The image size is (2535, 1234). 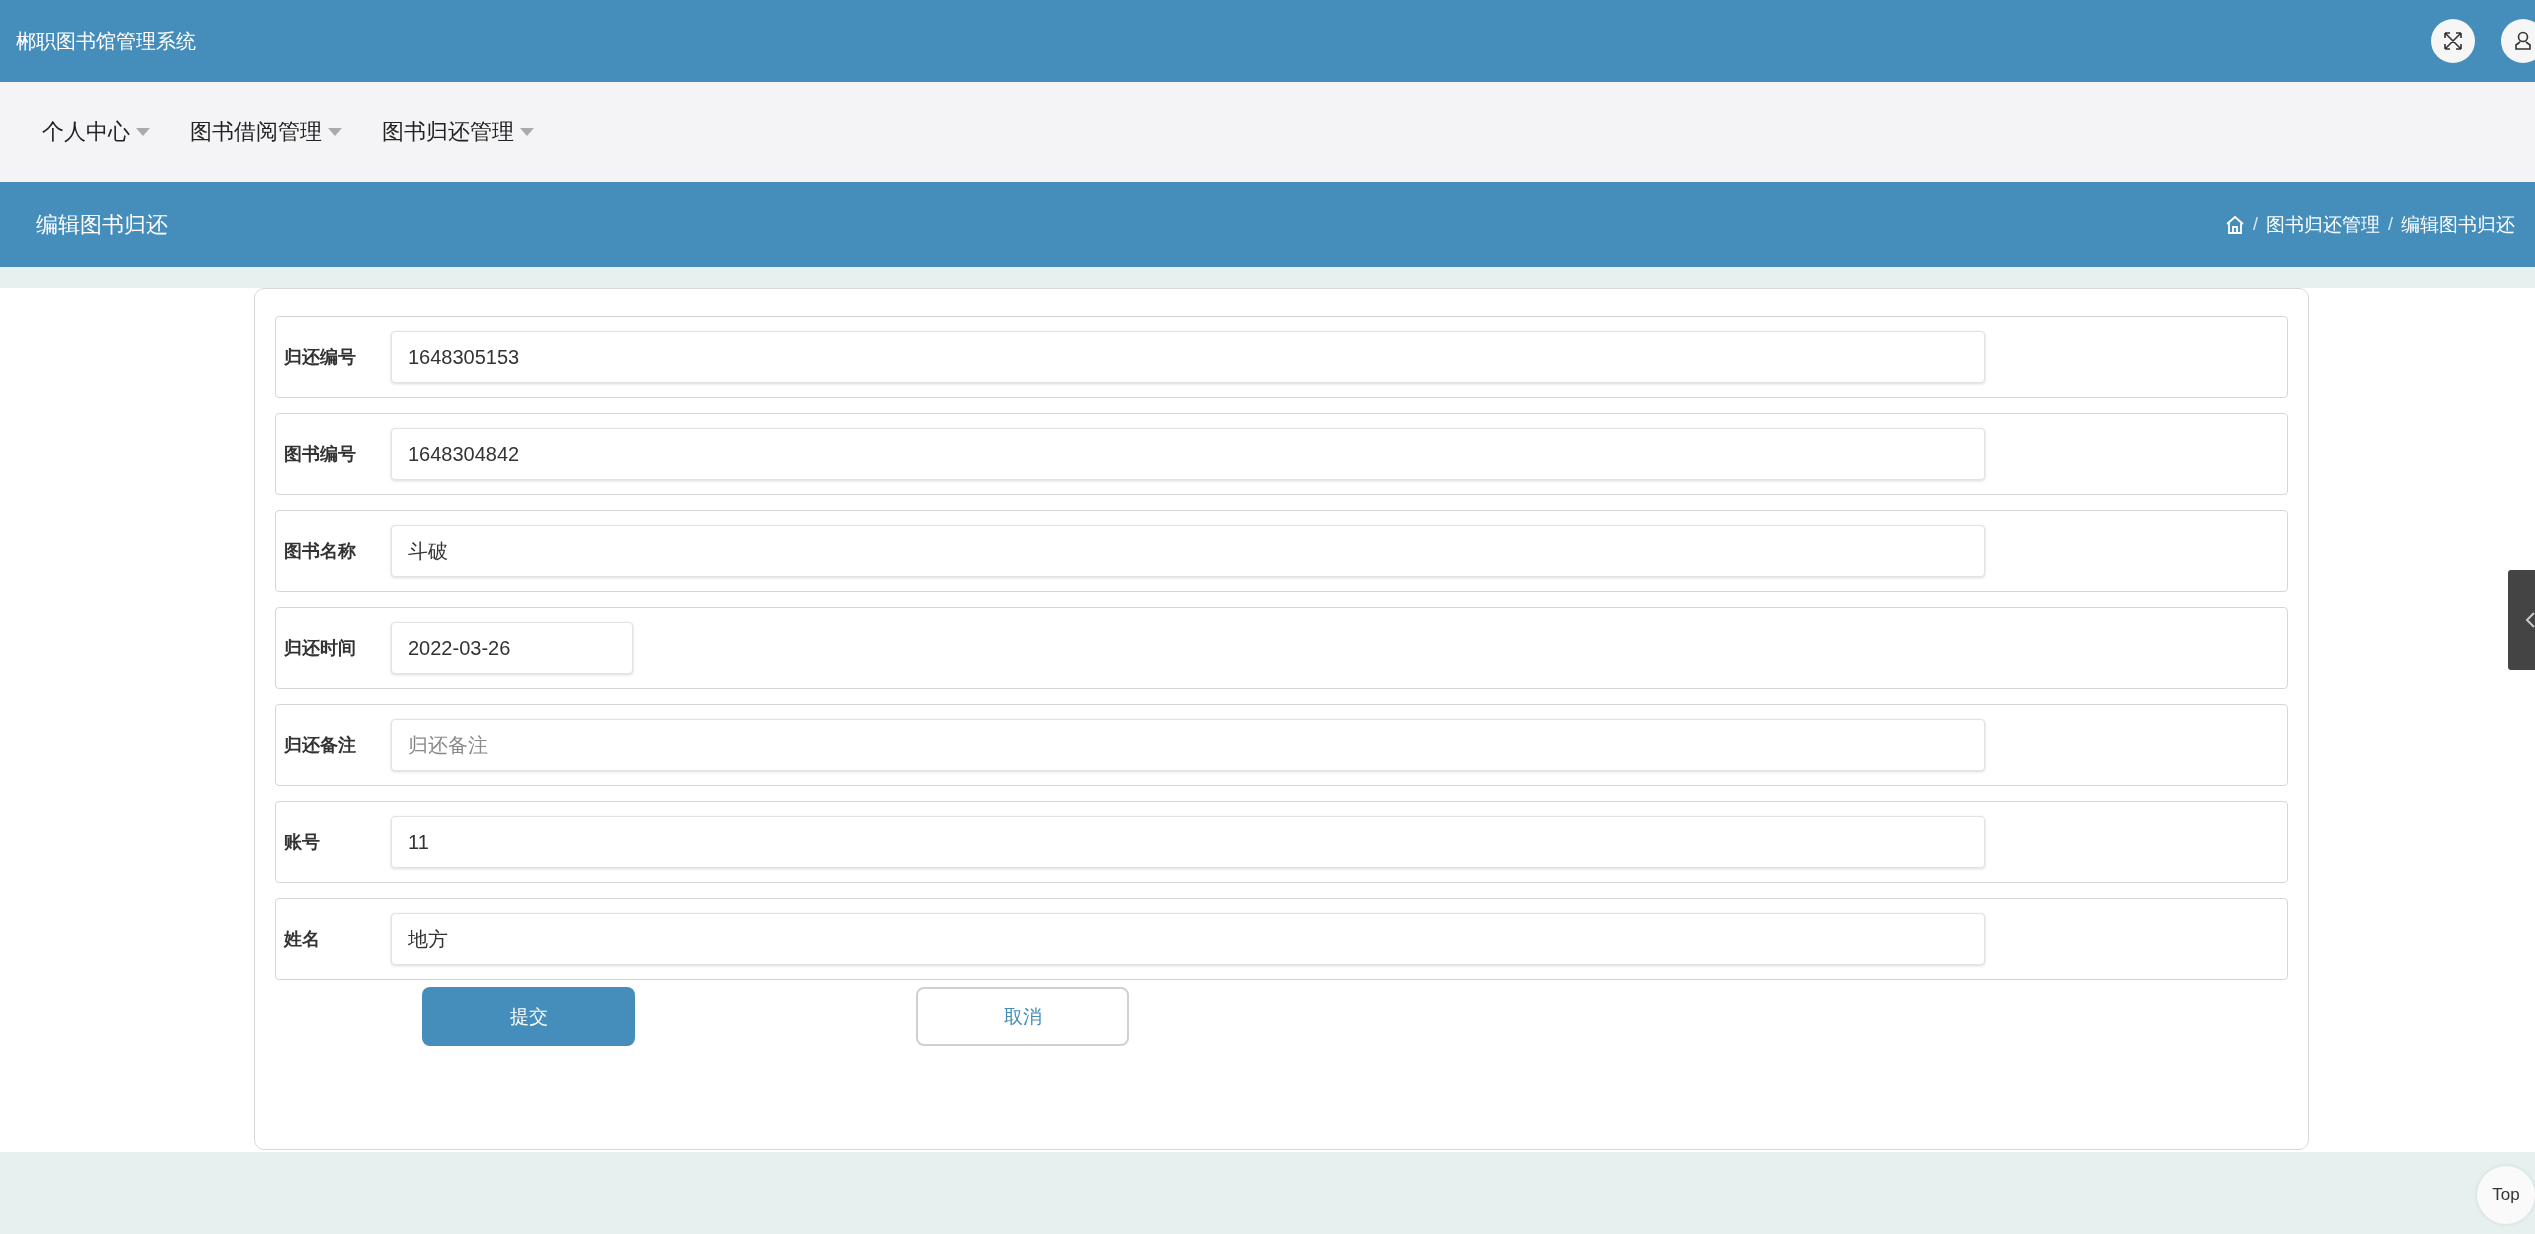 I want to click on nav-menu: 图书归还管理, so click(x=458, y=132).